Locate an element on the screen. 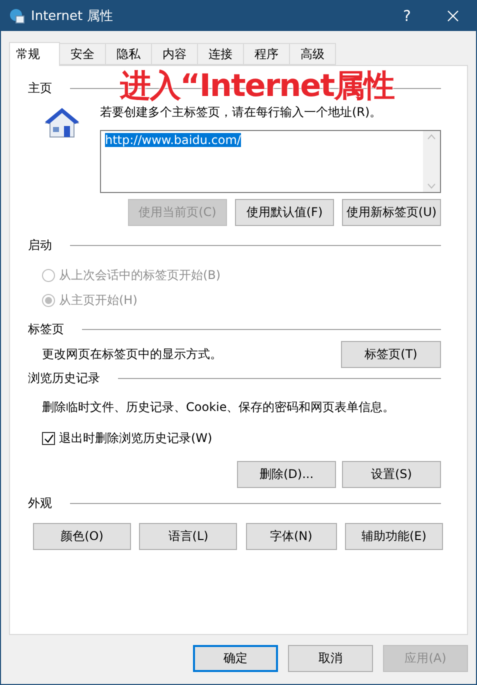 This screenshot has height=685, width=477. action-button: 字体(N) is located at coordinates (291, 536).